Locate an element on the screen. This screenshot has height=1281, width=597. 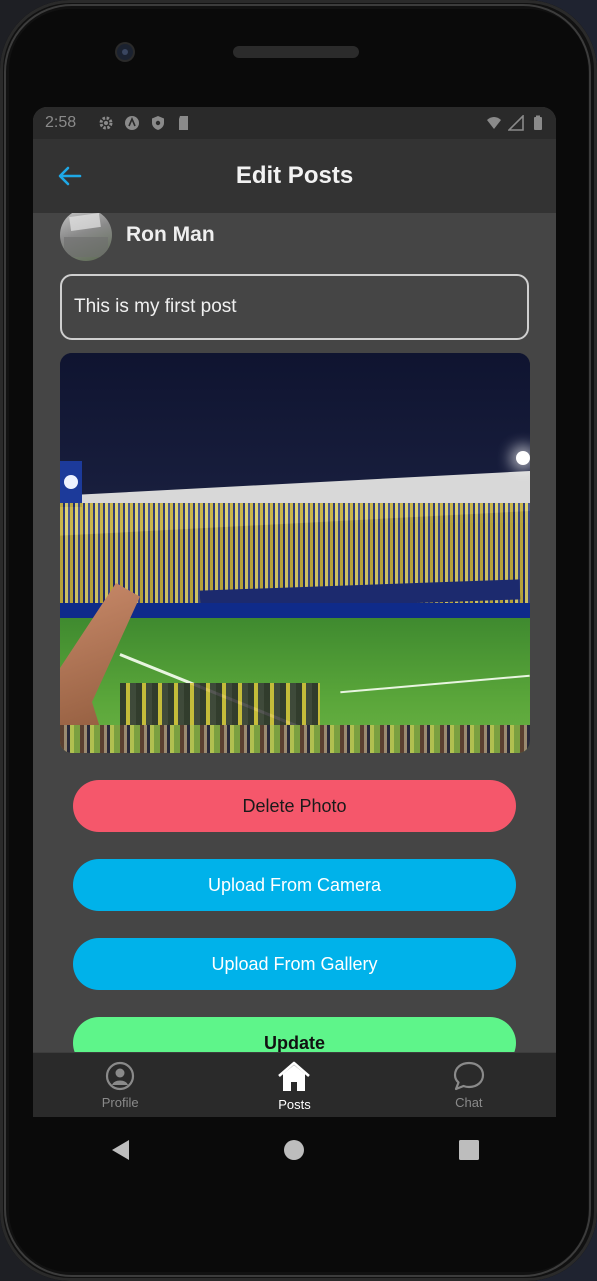
page-title: Edit Posts is located at coordinates (294, 175).